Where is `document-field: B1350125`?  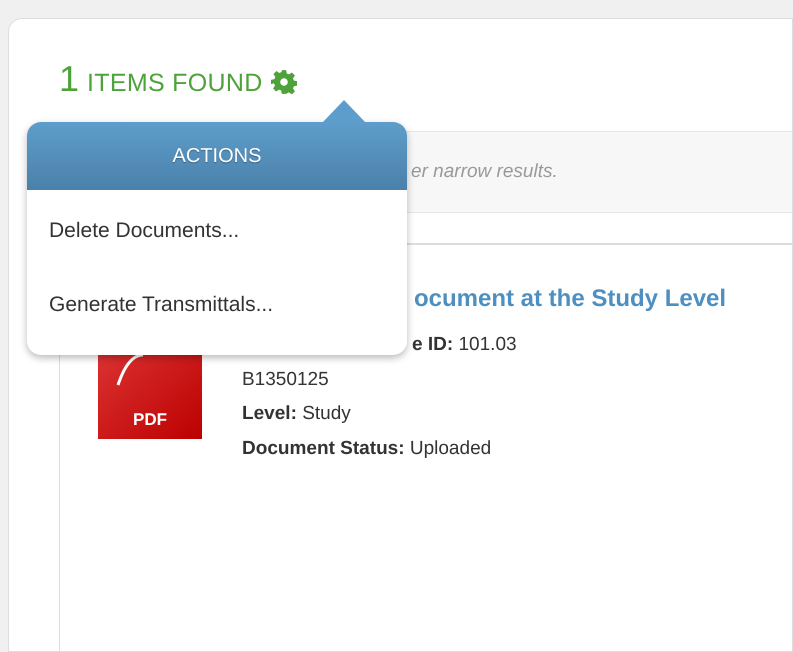 document-field: B1350125 is located at coordinates (484, 380).